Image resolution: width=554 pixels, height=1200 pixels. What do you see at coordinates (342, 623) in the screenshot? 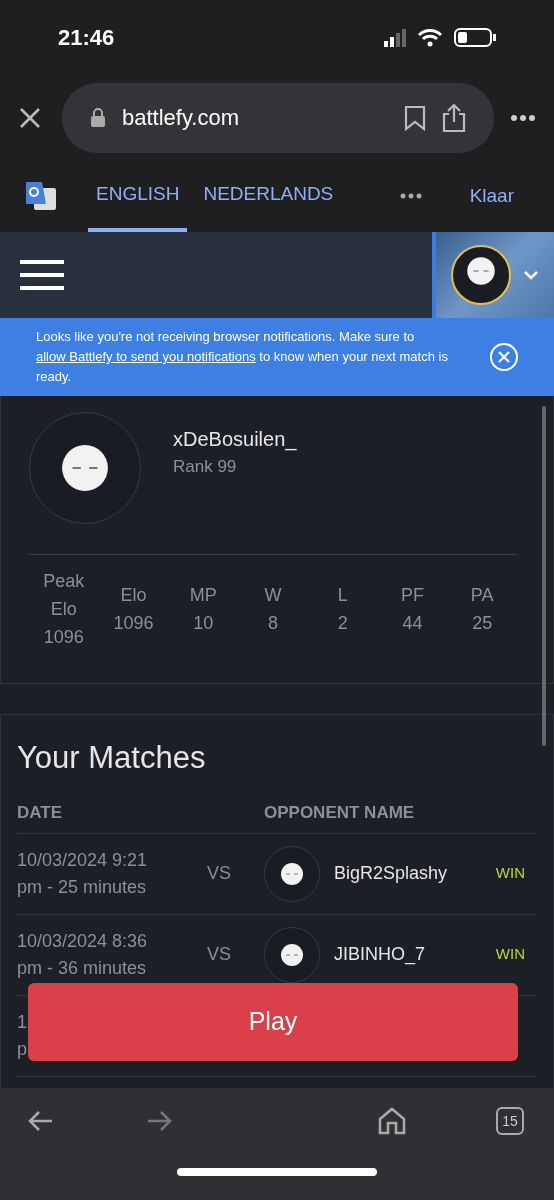
I see `stat-value: 2` at bounding box center [342, 623].